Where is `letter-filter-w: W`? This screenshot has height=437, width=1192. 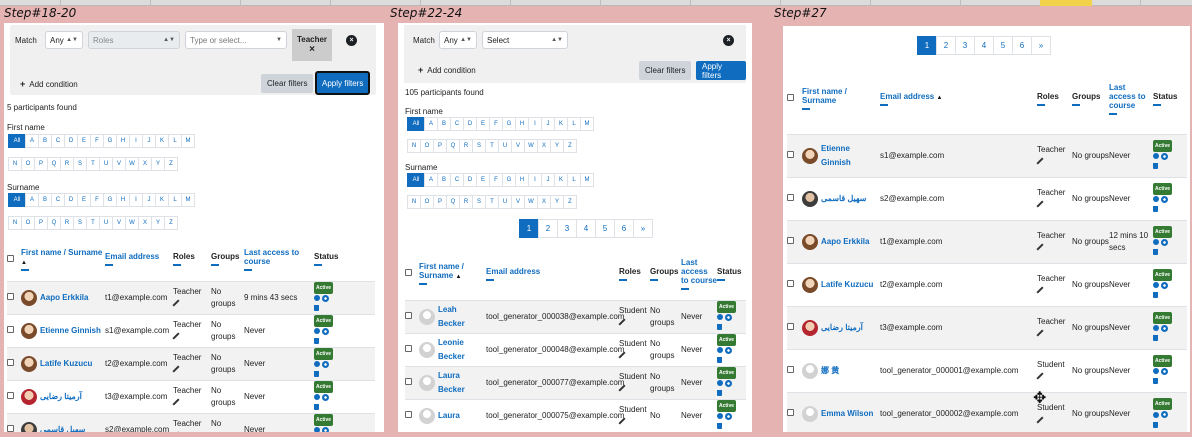
letter-filter-w: W is located at coordinates (531, 202).